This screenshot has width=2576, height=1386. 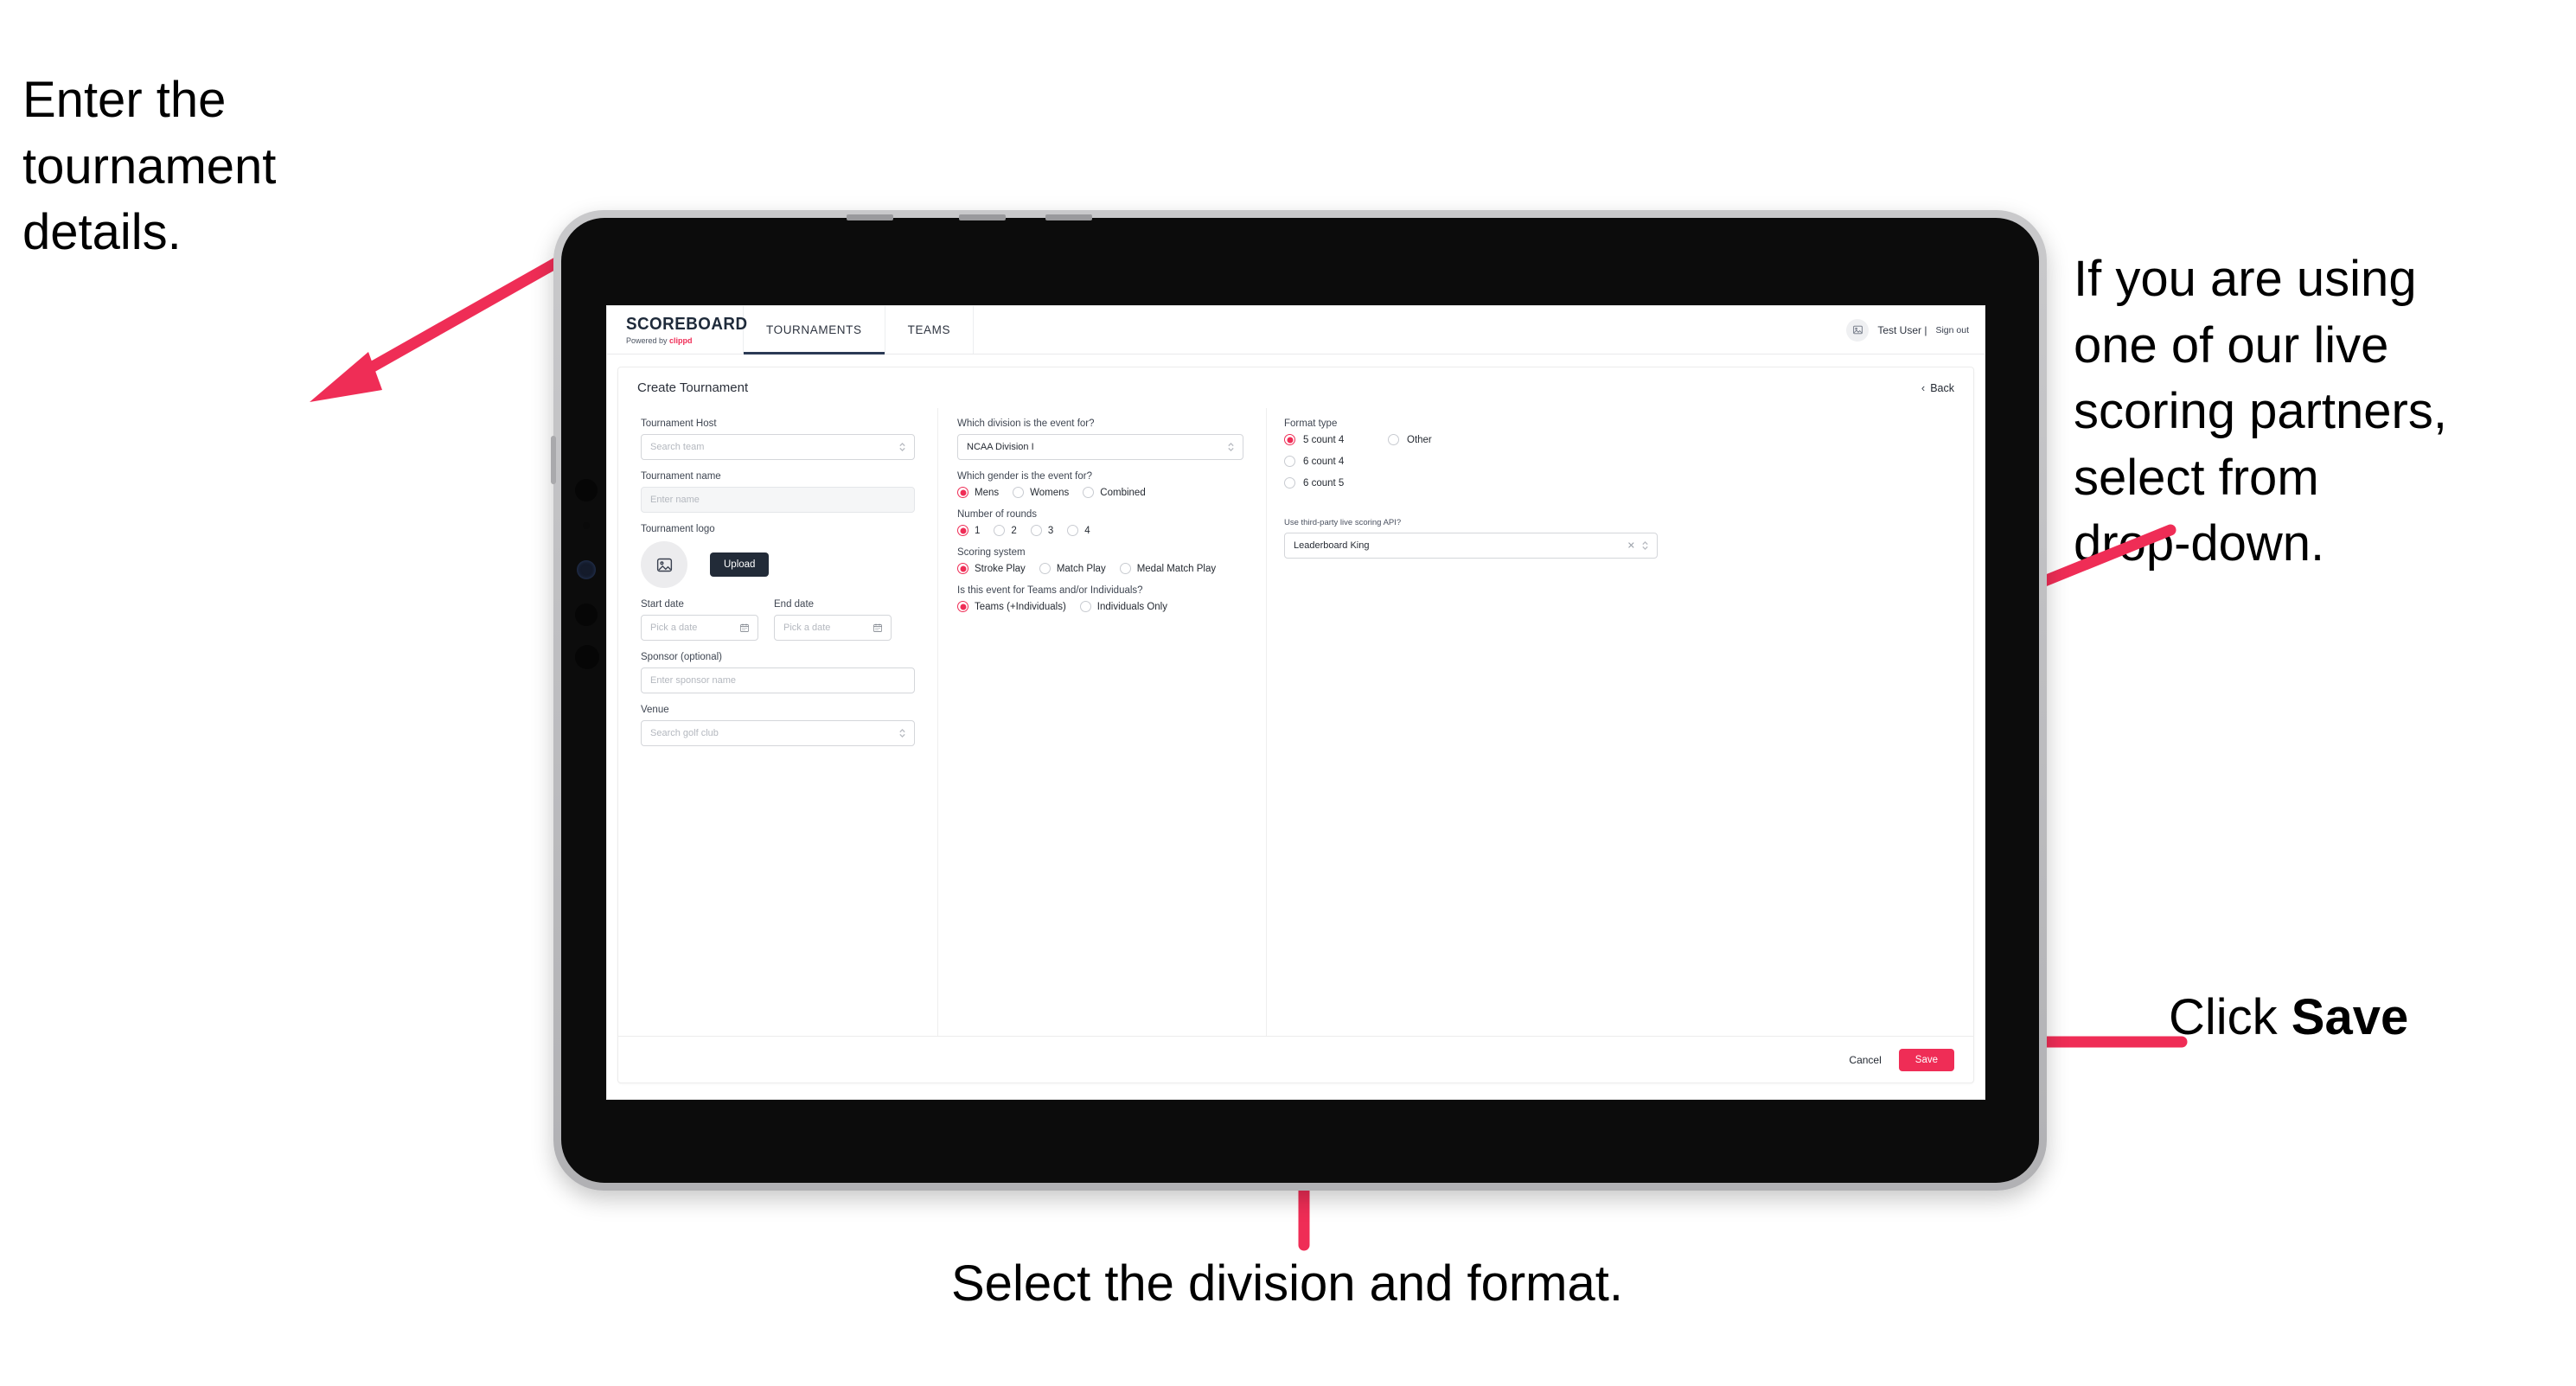 What do you see at coordinates (778, 680) in the screenshot?
I see `sponsor-input: Enter sponsor name` at bounding box center [778, 680].